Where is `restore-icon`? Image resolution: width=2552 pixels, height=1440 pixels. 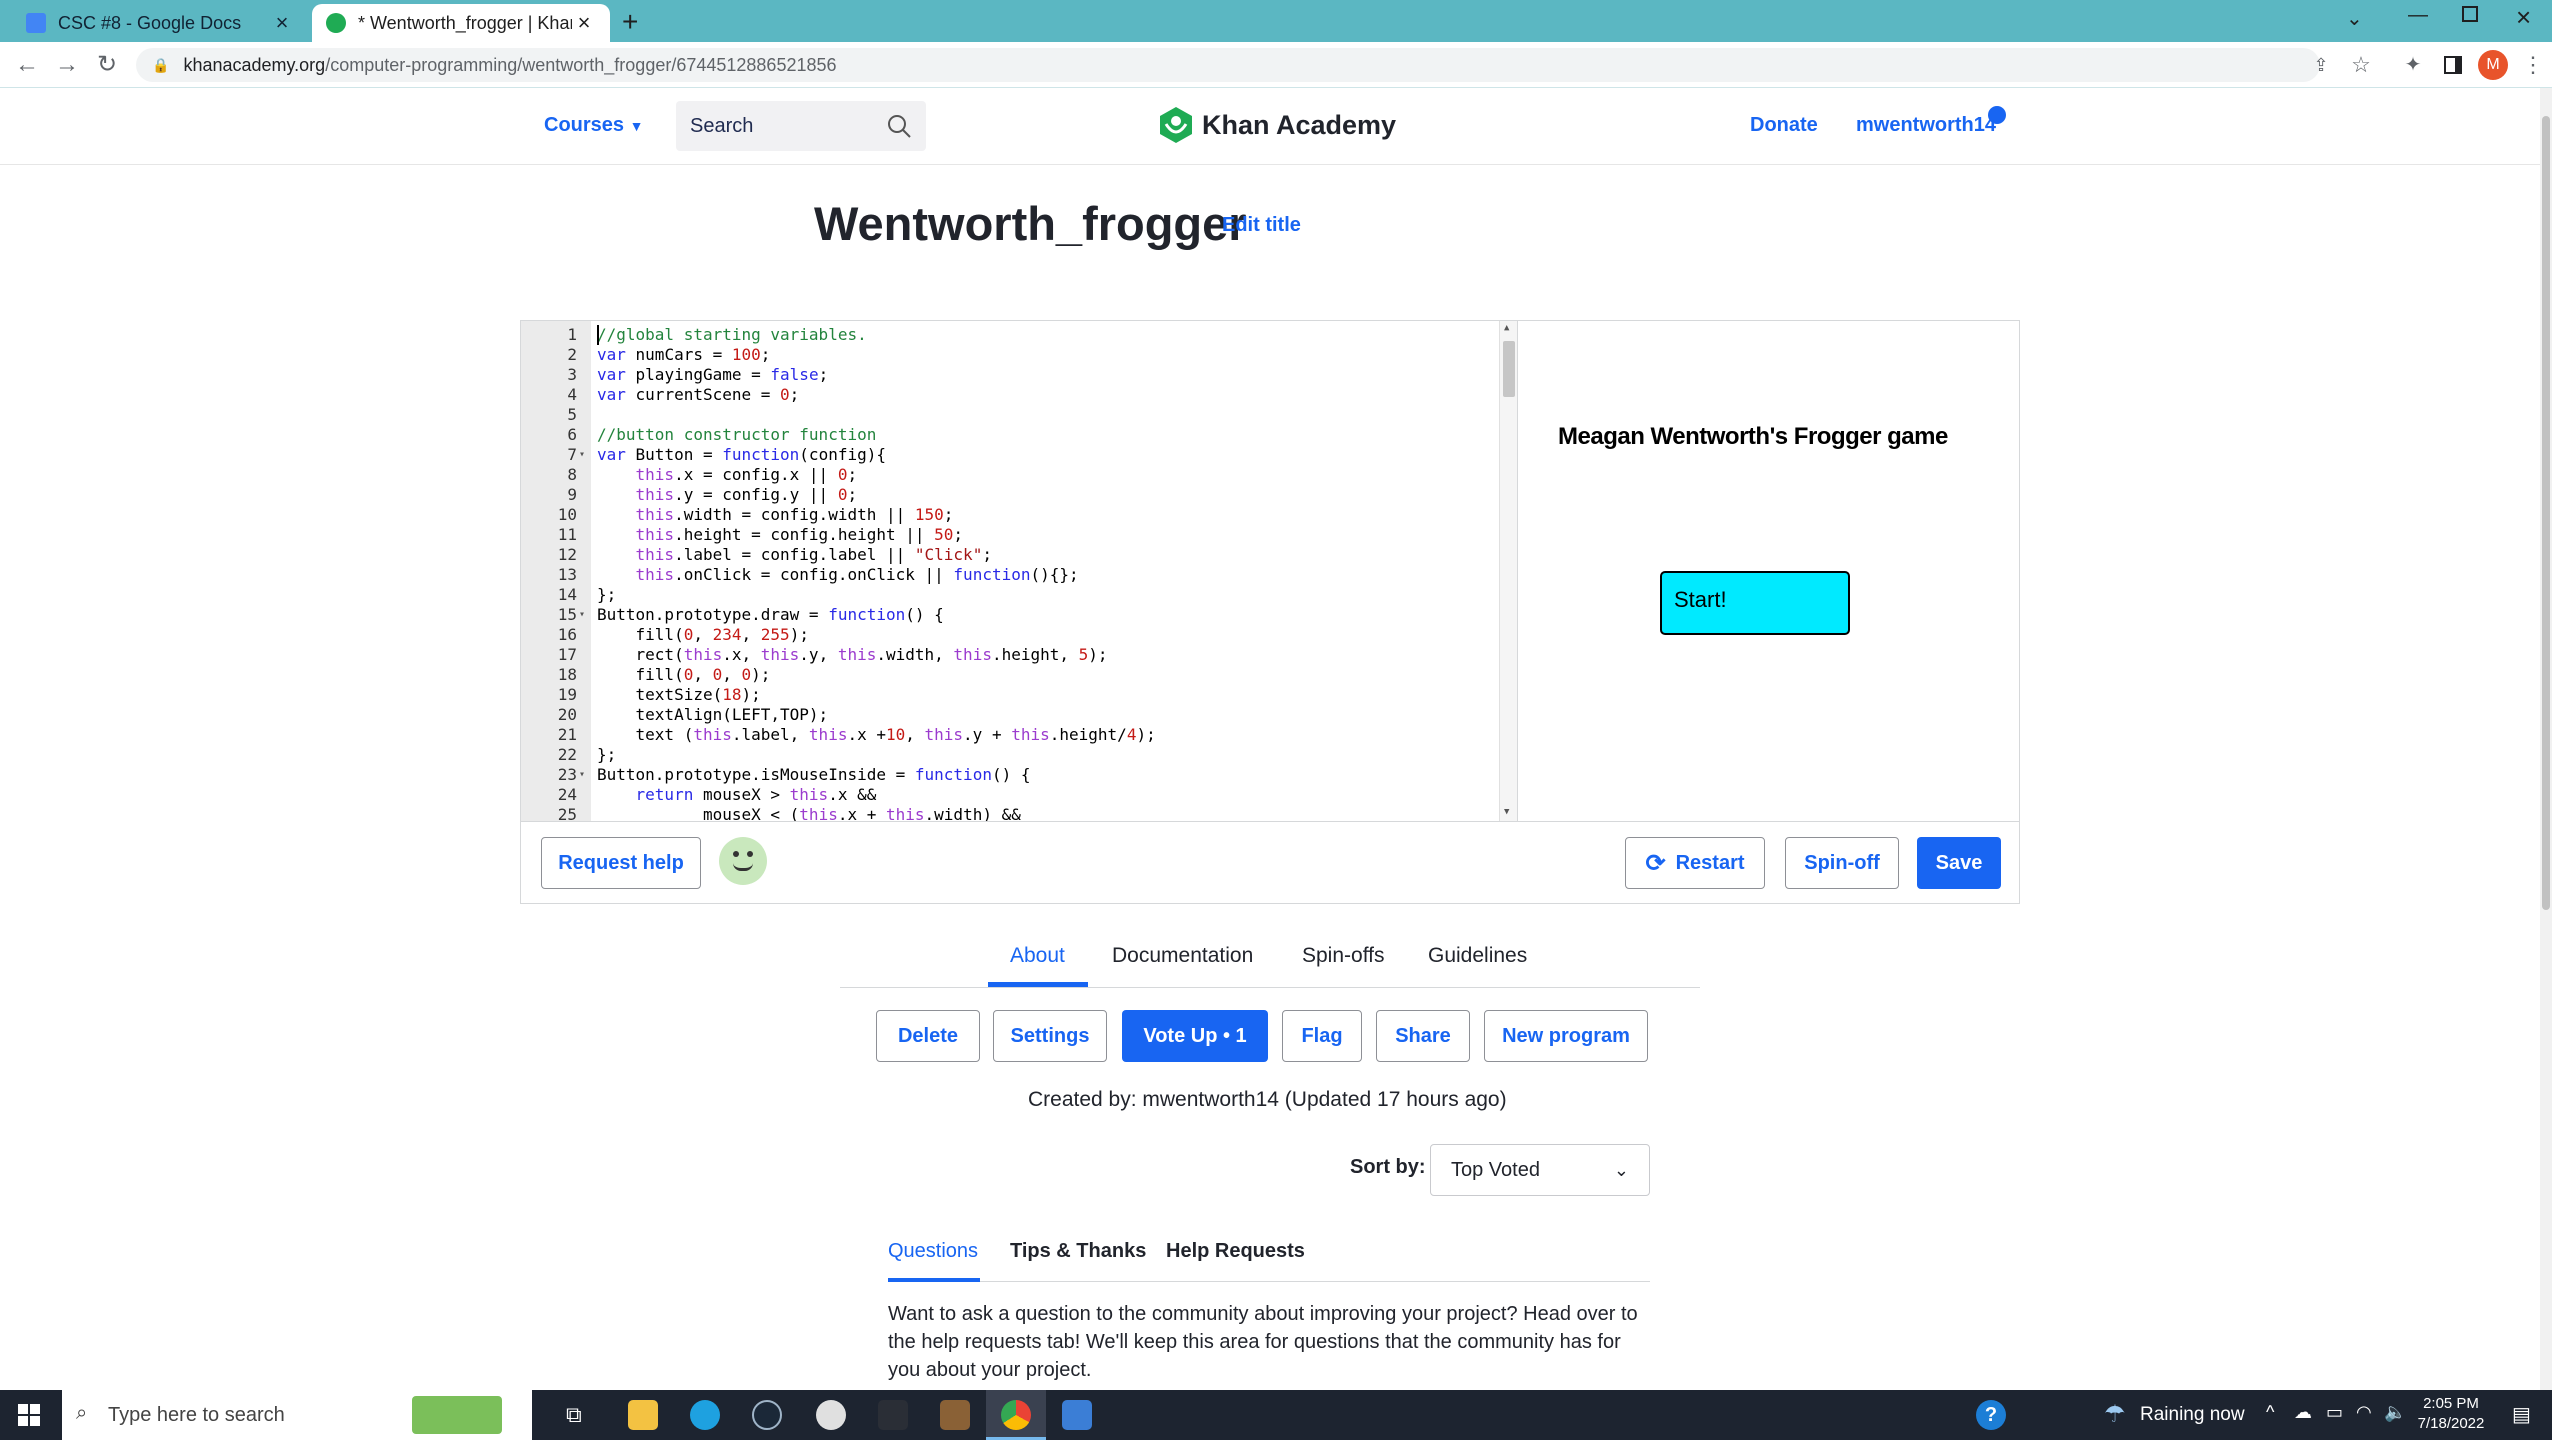 restore-icon is located at coordinates (2470, 14).